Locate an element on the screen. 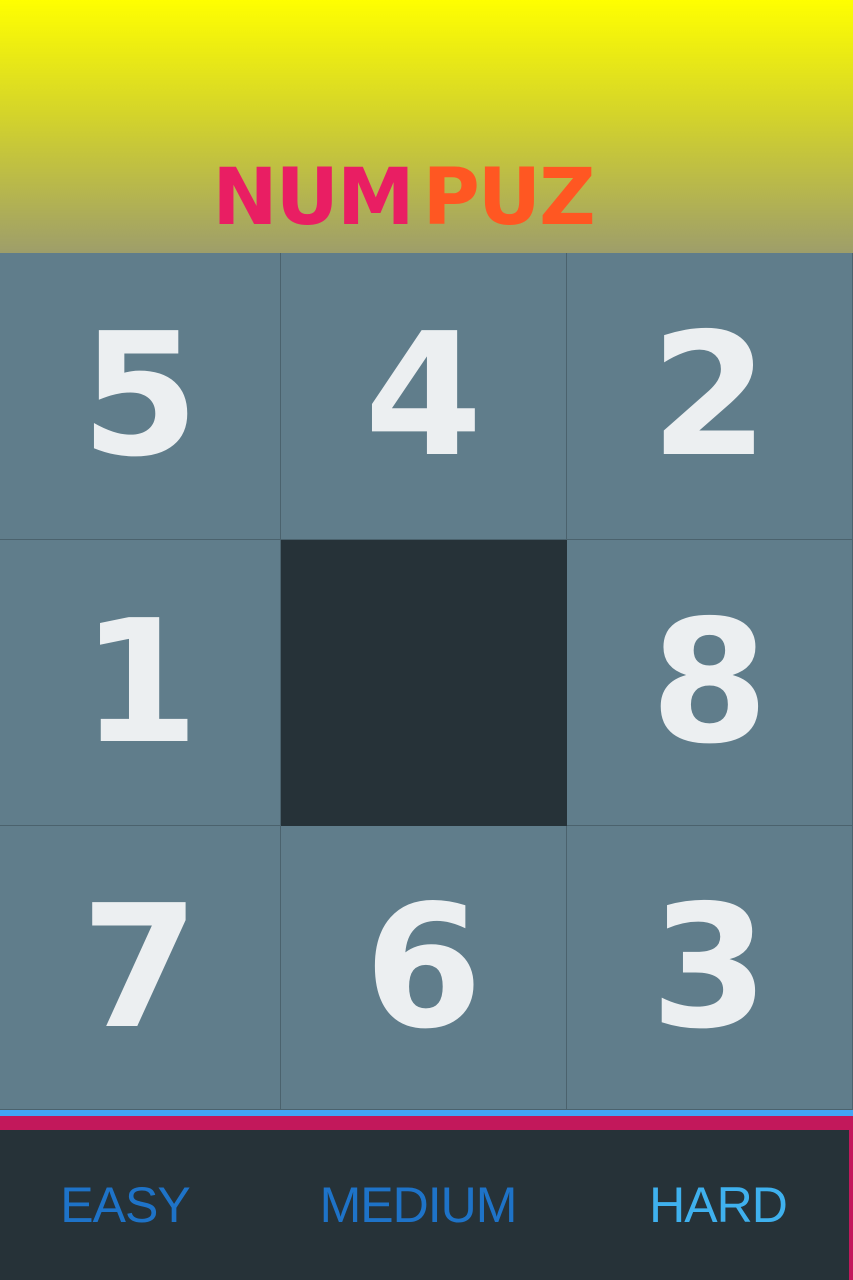  tile-3: 1 is located at coordinates (140, 683).